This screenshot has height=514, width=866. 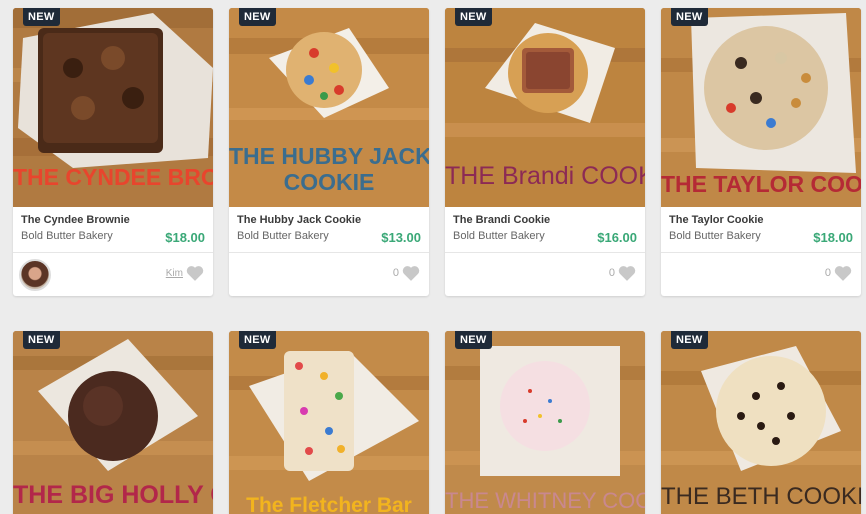 I want to click on image-caption: THE BIG HOLLY COOKIE, so click(x=113, y=495).